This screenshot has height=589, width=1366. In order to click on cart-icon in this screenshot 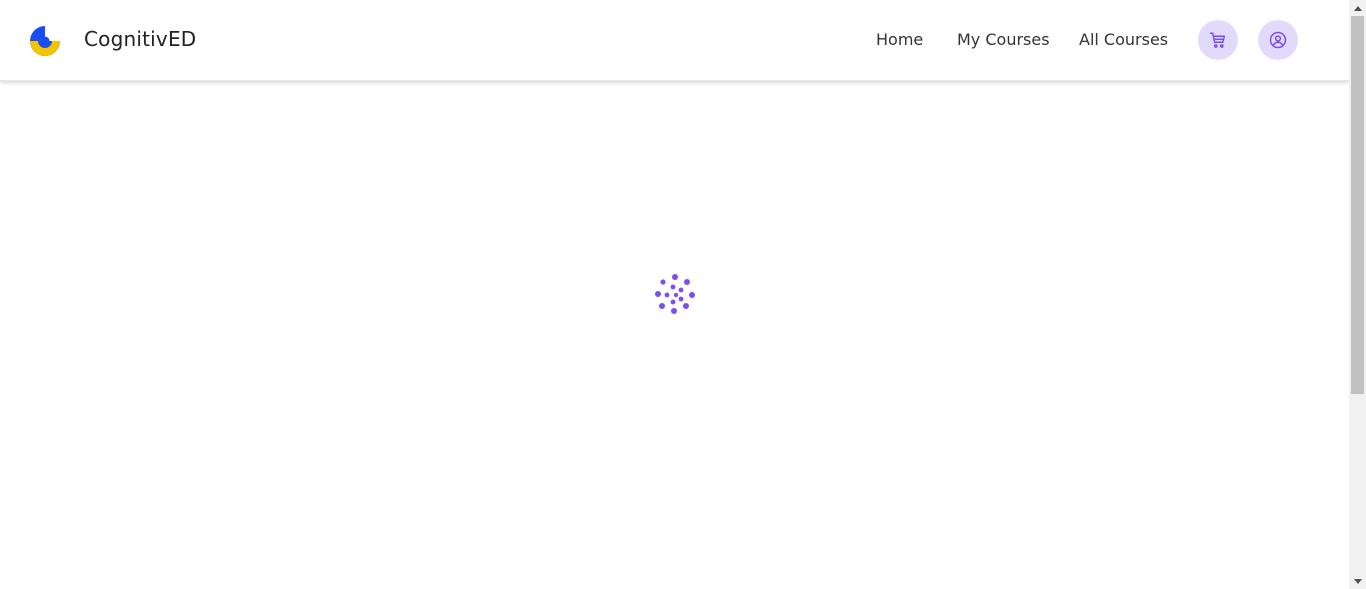, I will do `click(1217, 40)`.